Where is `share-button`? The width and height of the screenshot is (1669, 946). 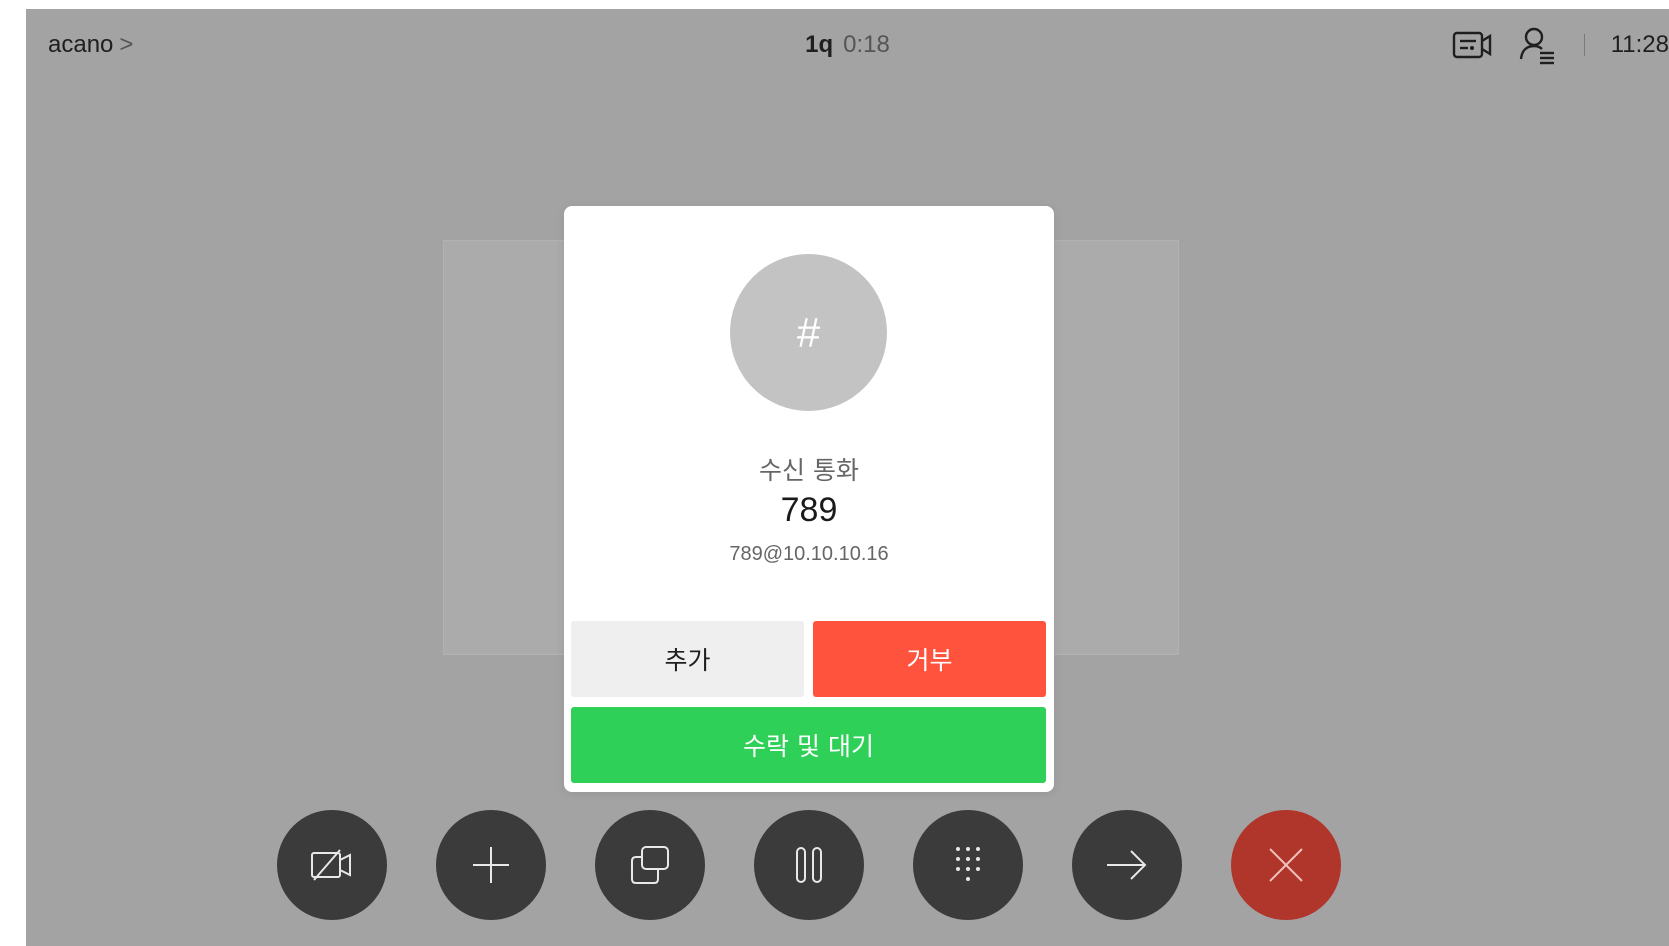
share-button is located at coordinates (650, 865).